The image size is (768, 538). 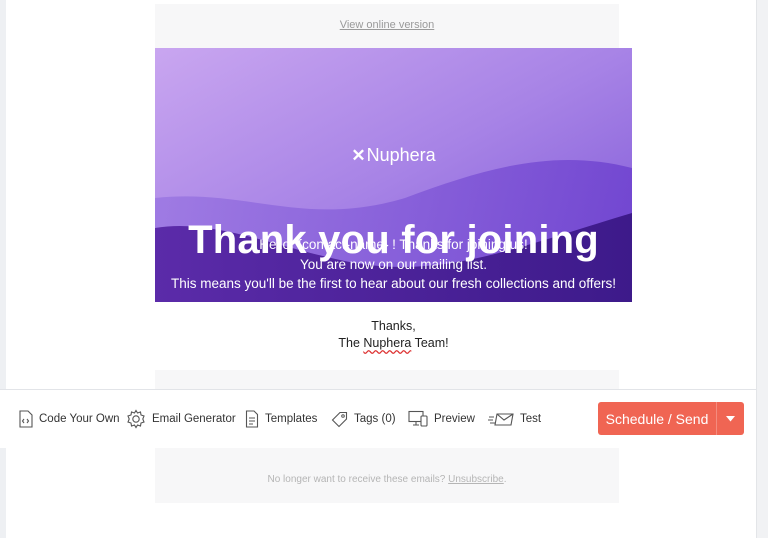 I want to click on templates-button: Templates, so click(x=281, y=419).